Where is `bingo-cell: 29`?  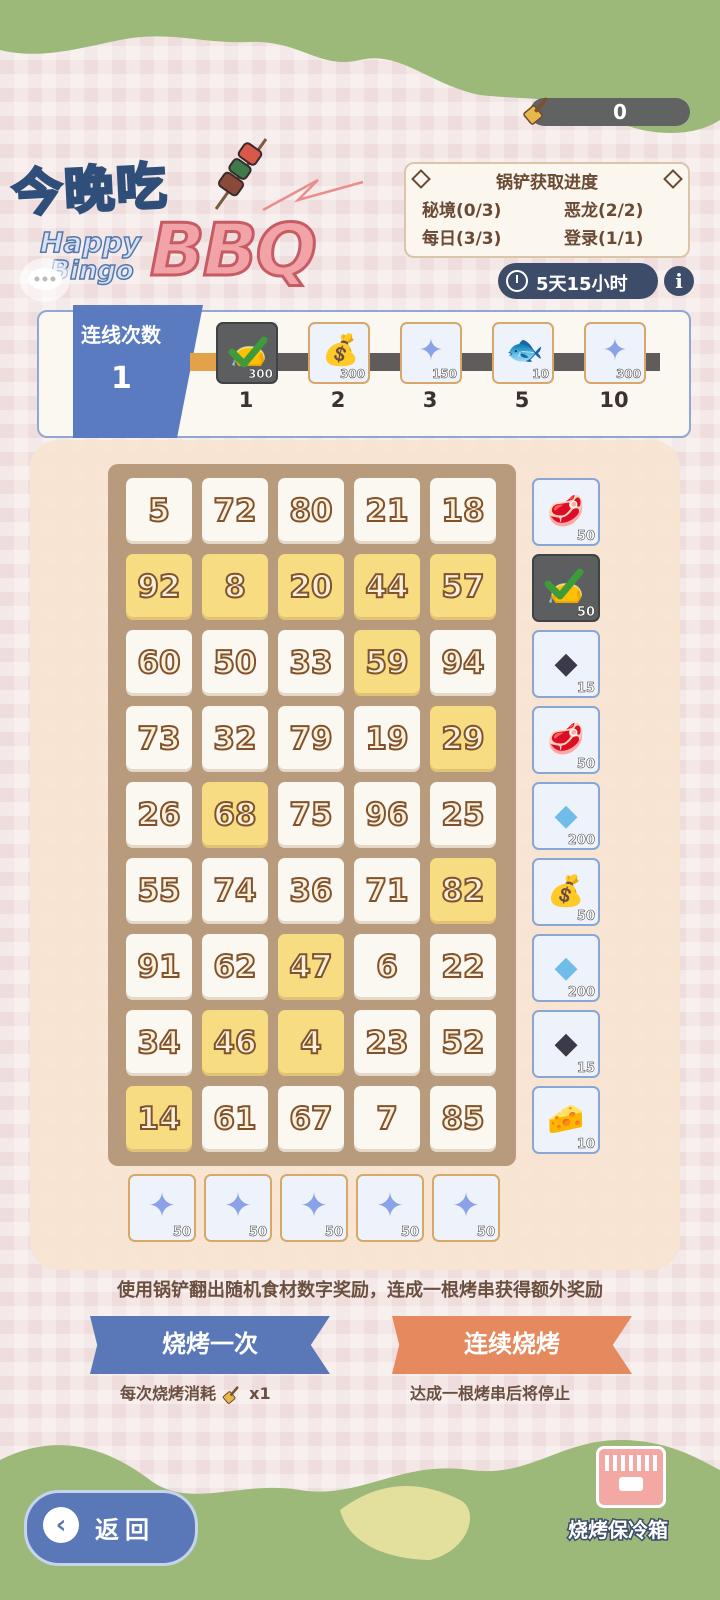
bingo-cell: 29 is located at coordinates (463, 739).